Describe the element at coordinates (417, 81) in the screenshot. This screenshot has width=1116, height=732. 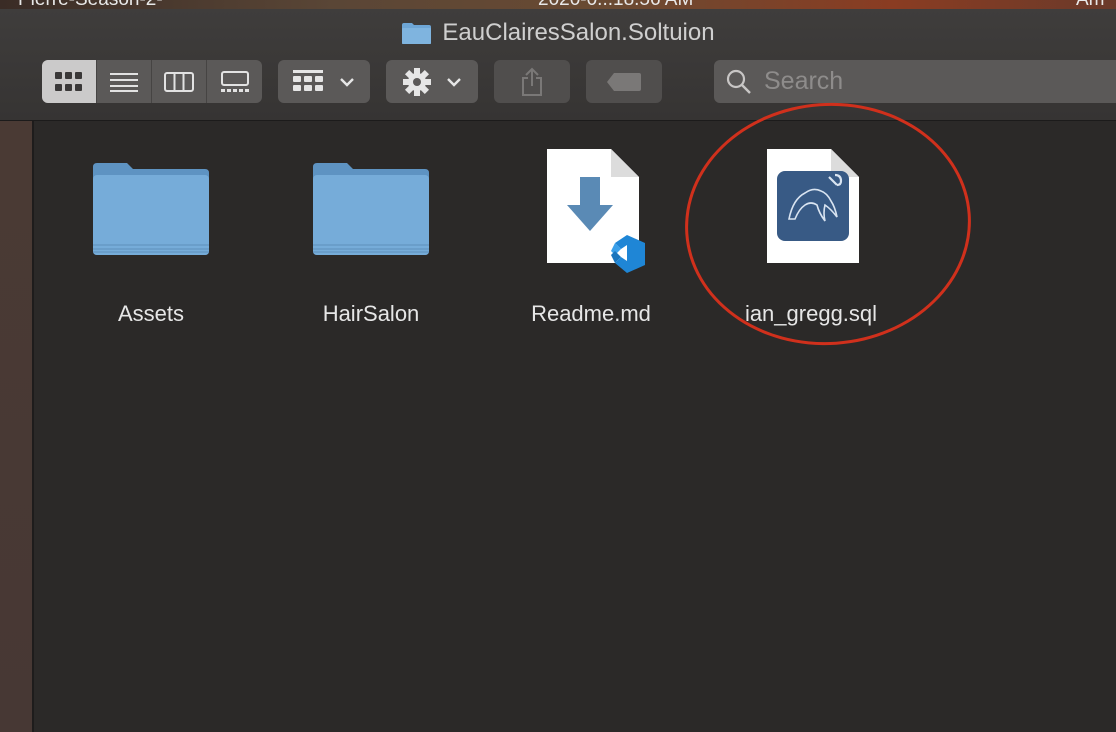
I see `gear-icon` at that location.